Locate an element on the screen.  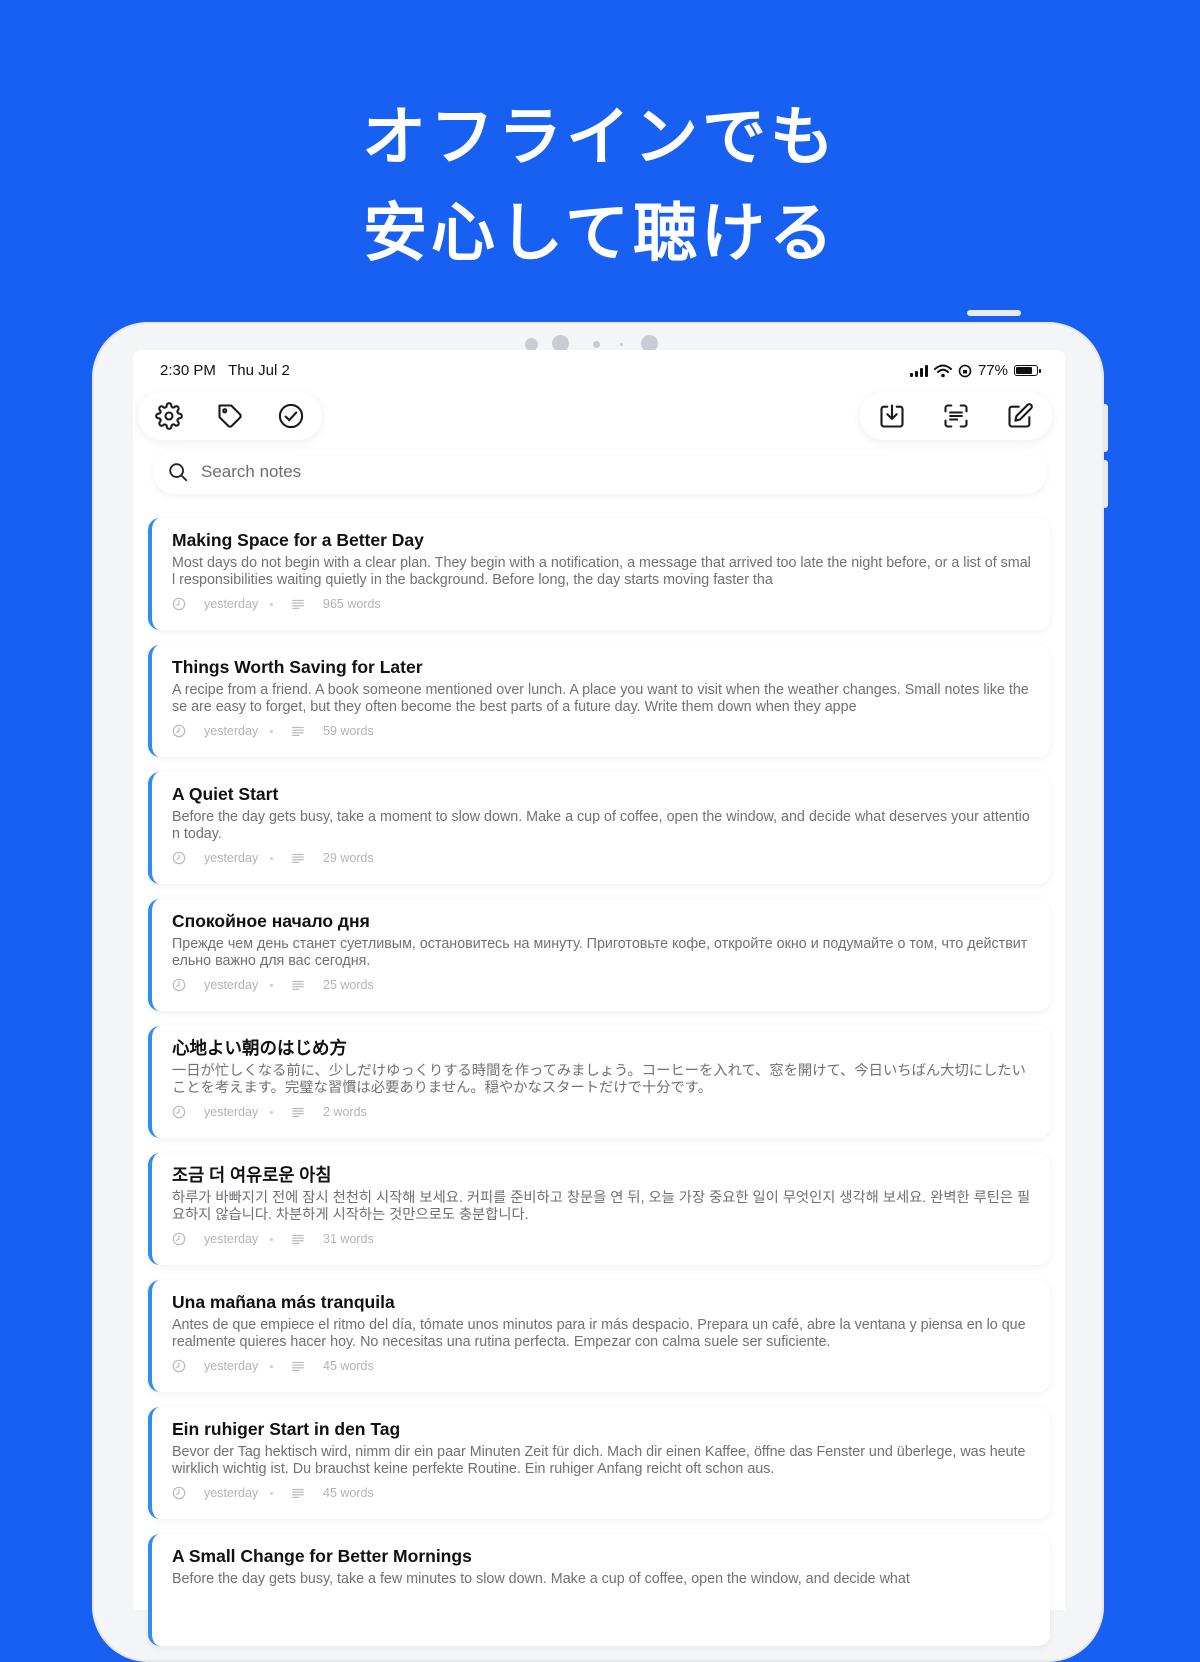
note-title: Спокойное начало дня is located at coordinates (271, 921).